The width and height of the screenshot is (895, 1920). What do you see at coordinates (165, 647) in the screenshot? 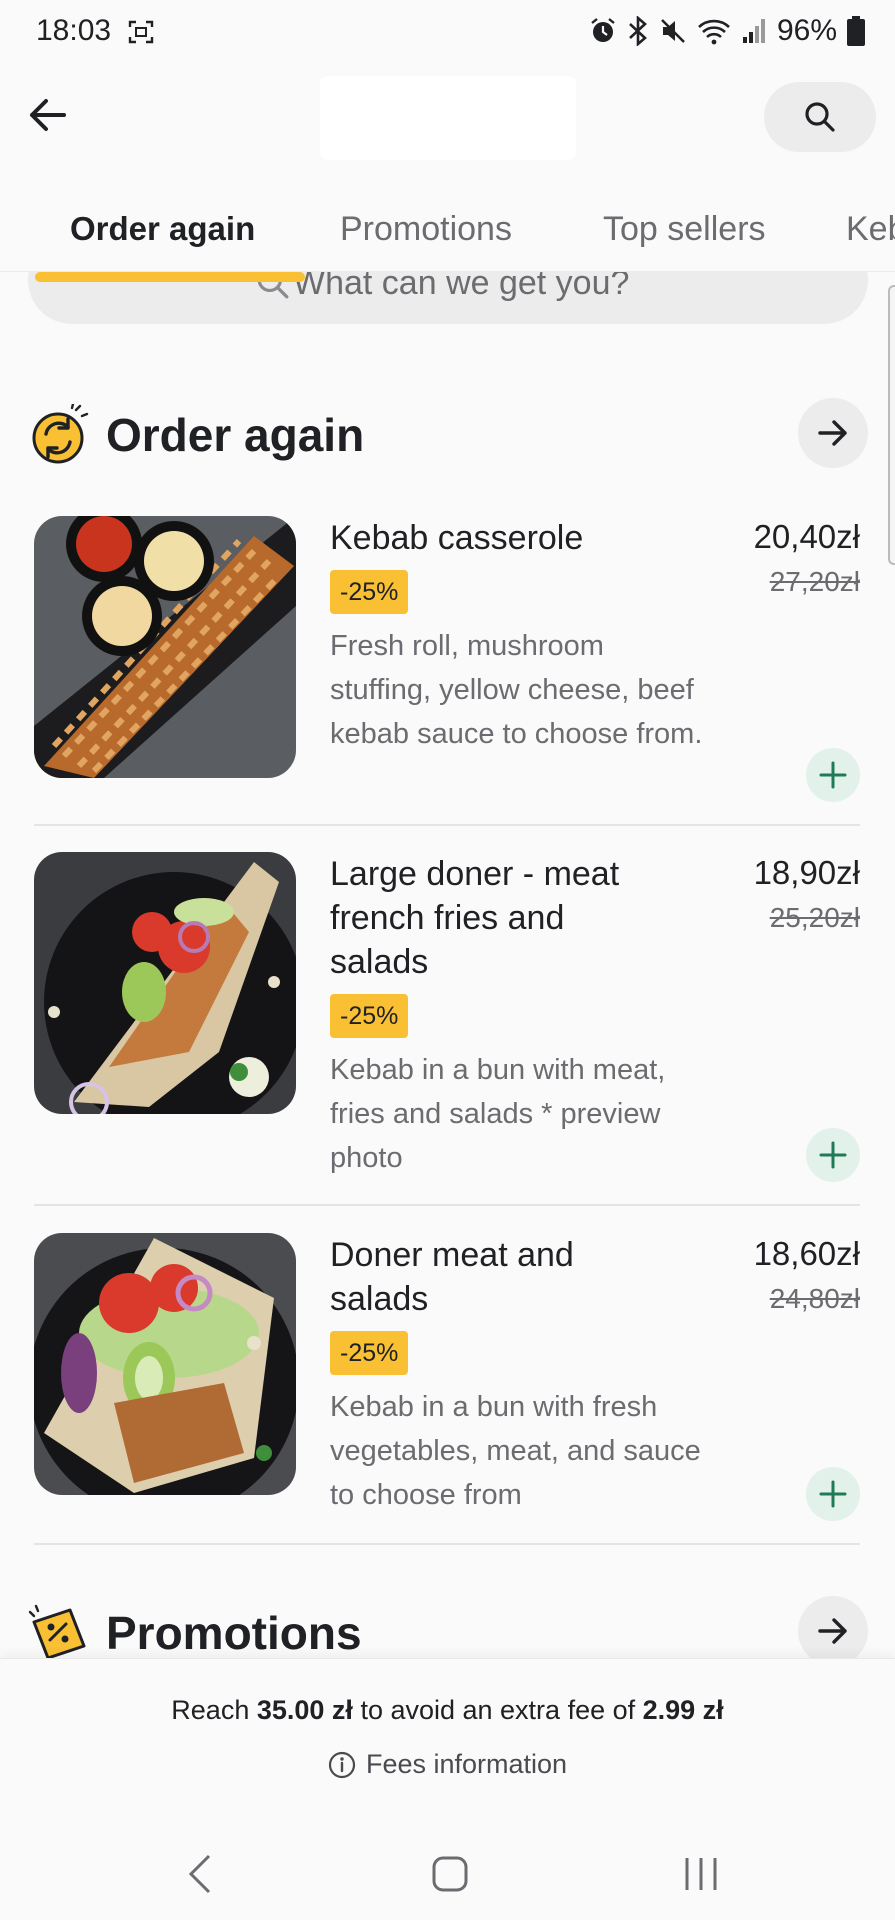
I see `item-photo-kebab-casserole` at bounding box center [165, 647].